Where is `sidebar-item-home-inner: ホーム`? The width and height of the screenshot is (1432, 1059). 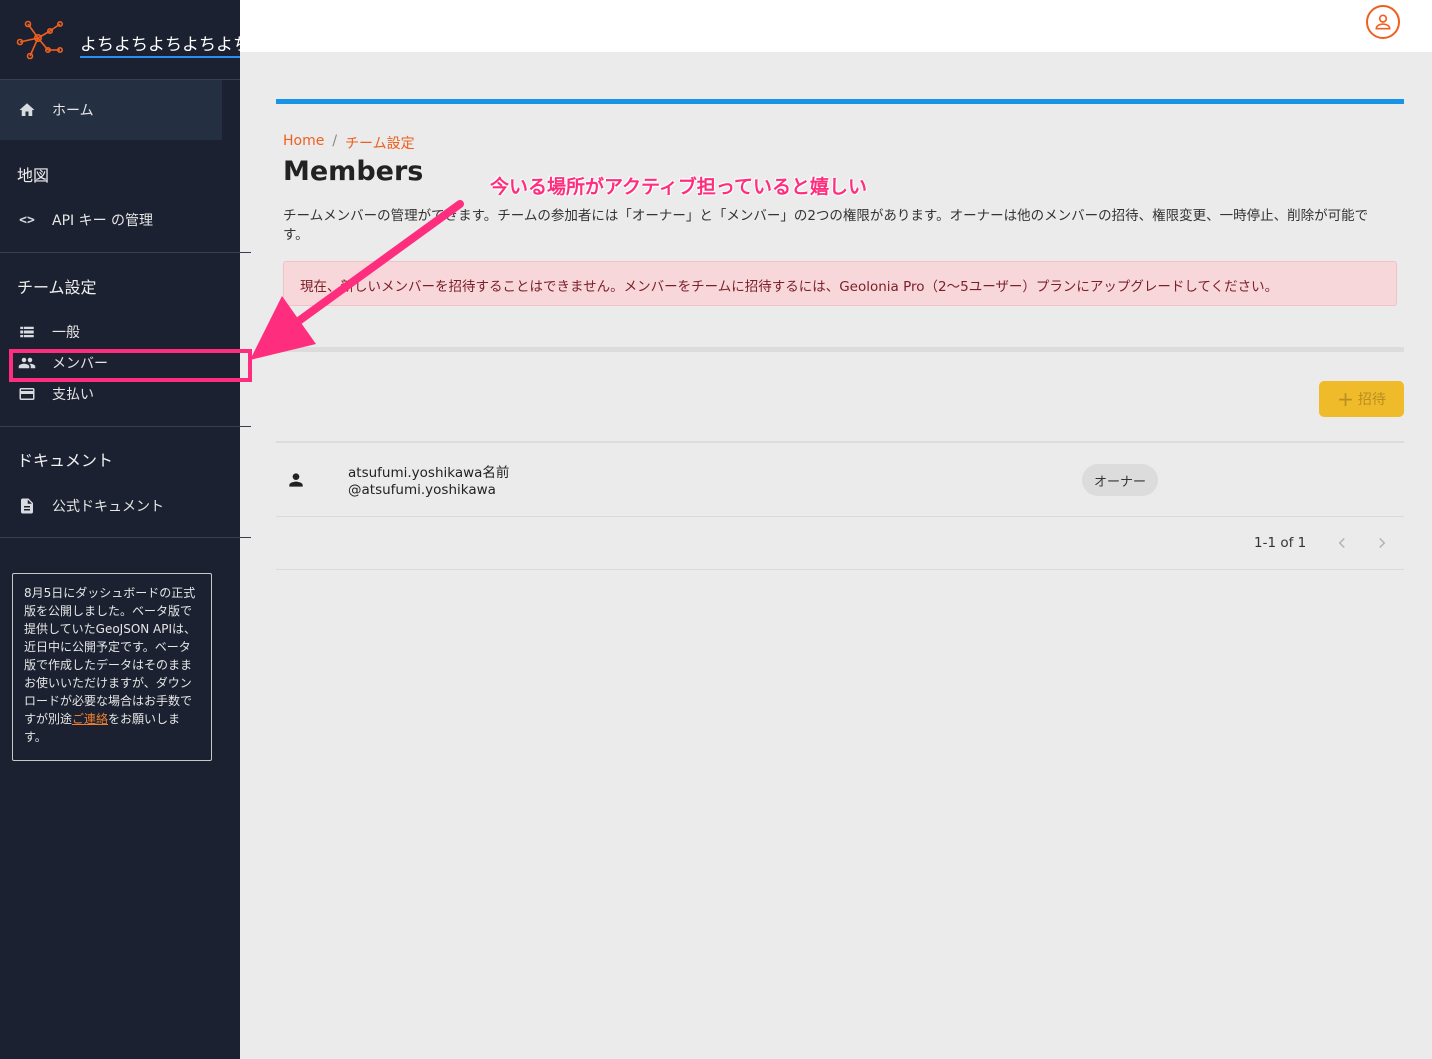
sidebar-item-home-inner: ホーム is located at coordinates (47, 110).